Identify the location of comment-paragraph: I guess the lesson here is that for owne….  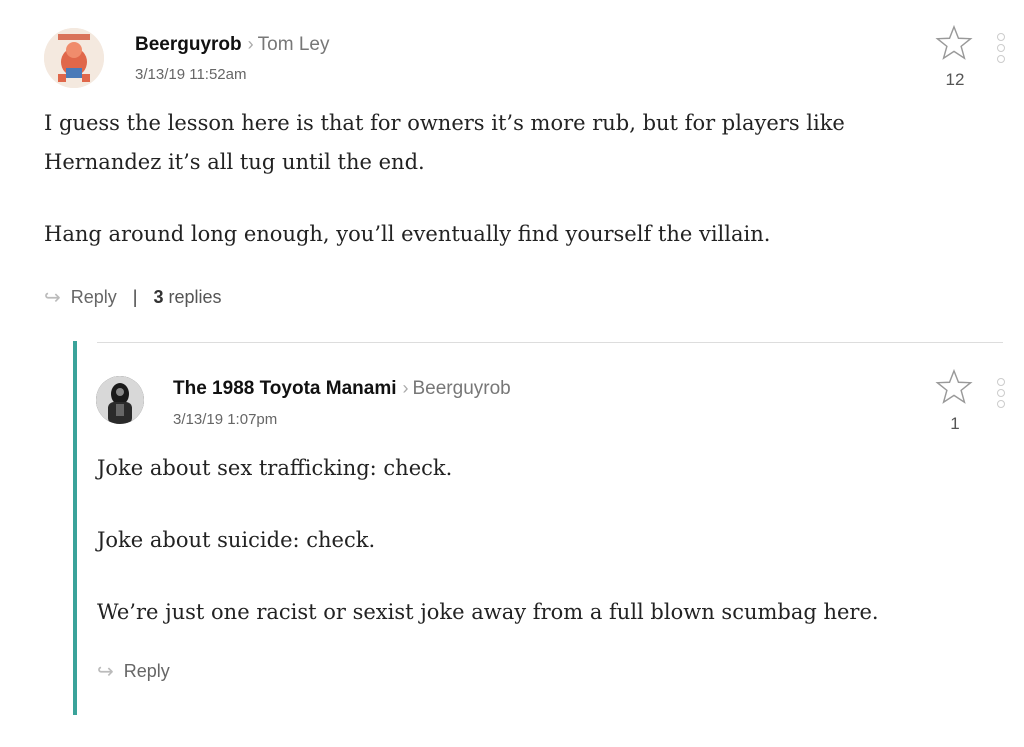
(444, 142).